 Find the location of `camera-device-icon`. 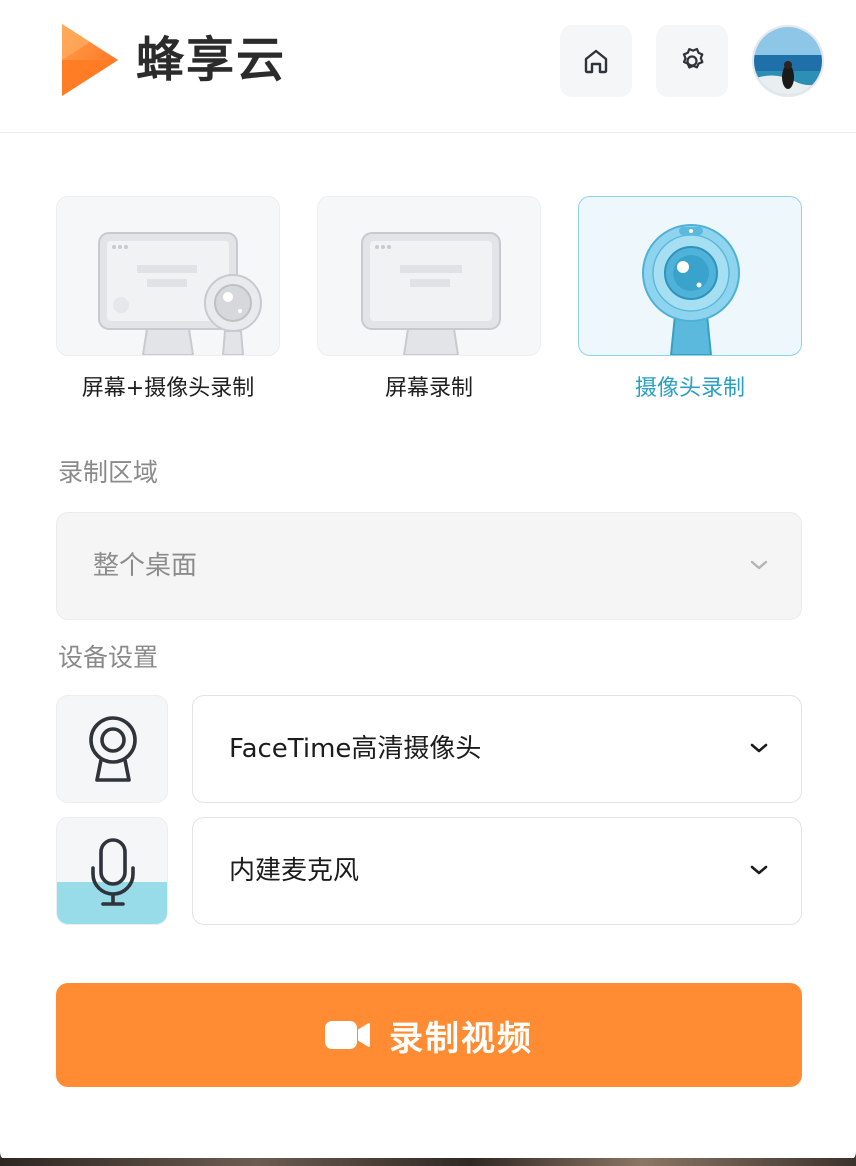

camera-device-icon is located at coordinates (112, 749).